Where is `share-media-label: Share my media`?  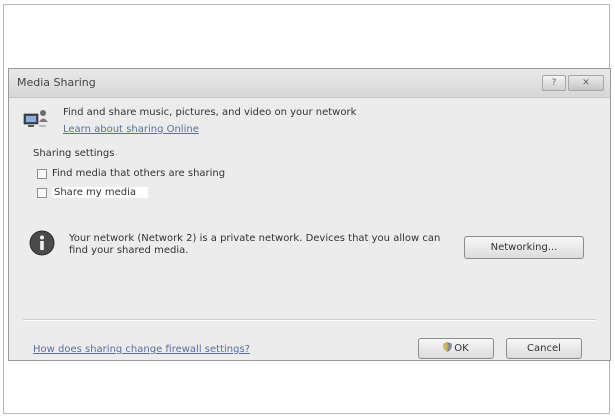 share-media-label: Share my media is located at coordinates (100, 192).